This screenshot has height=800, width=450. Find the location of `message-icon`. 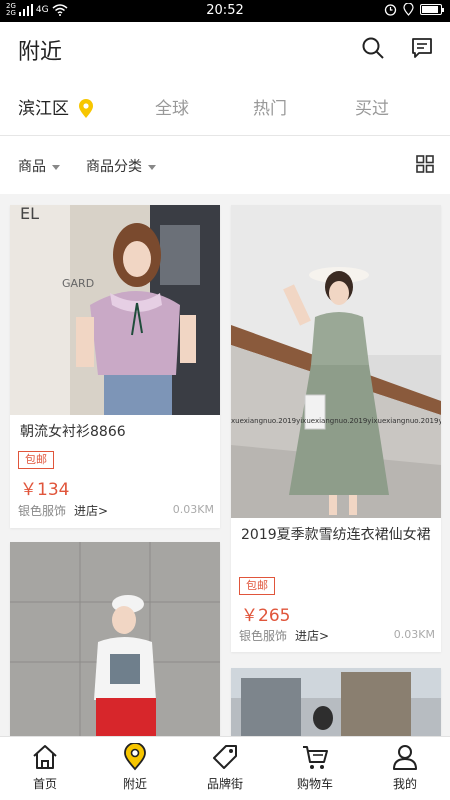

message-icon is located at coordinates (422, 48).